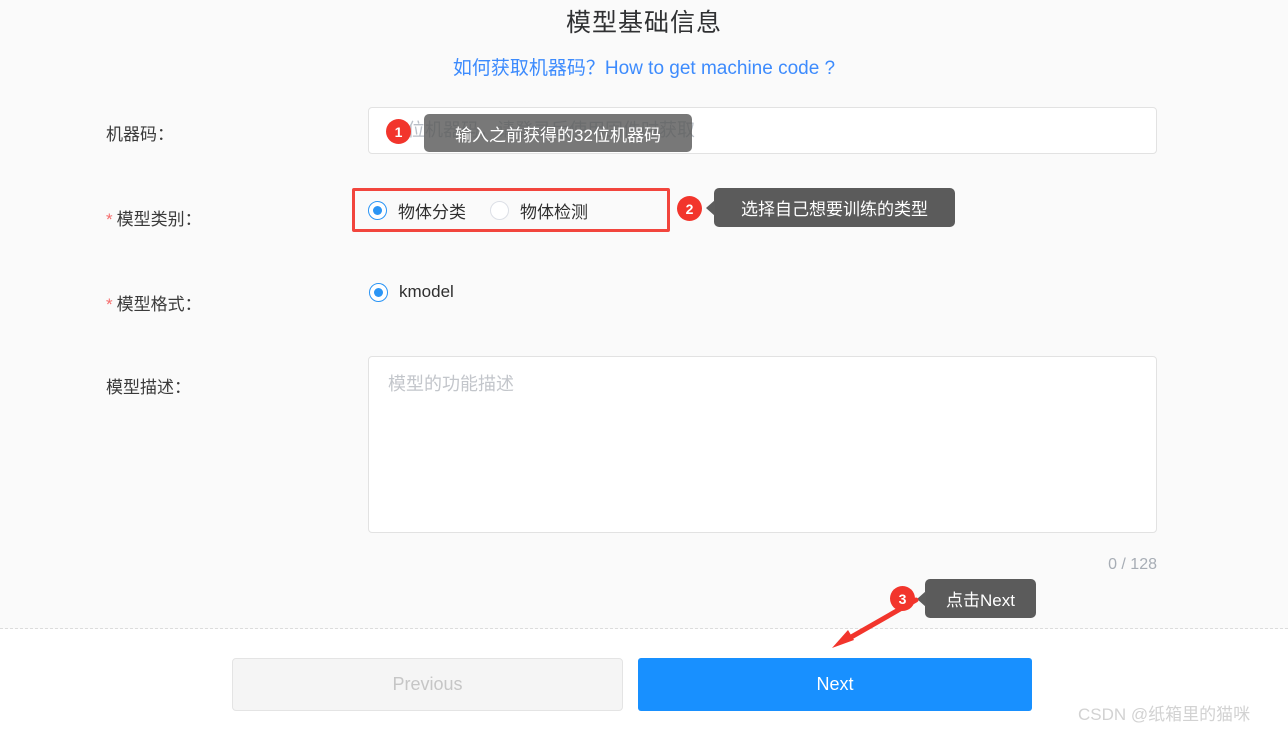 This screenshot has width=1288, height=731. I want to click on radio-object-detection: 物体检测, so click(539, 210).